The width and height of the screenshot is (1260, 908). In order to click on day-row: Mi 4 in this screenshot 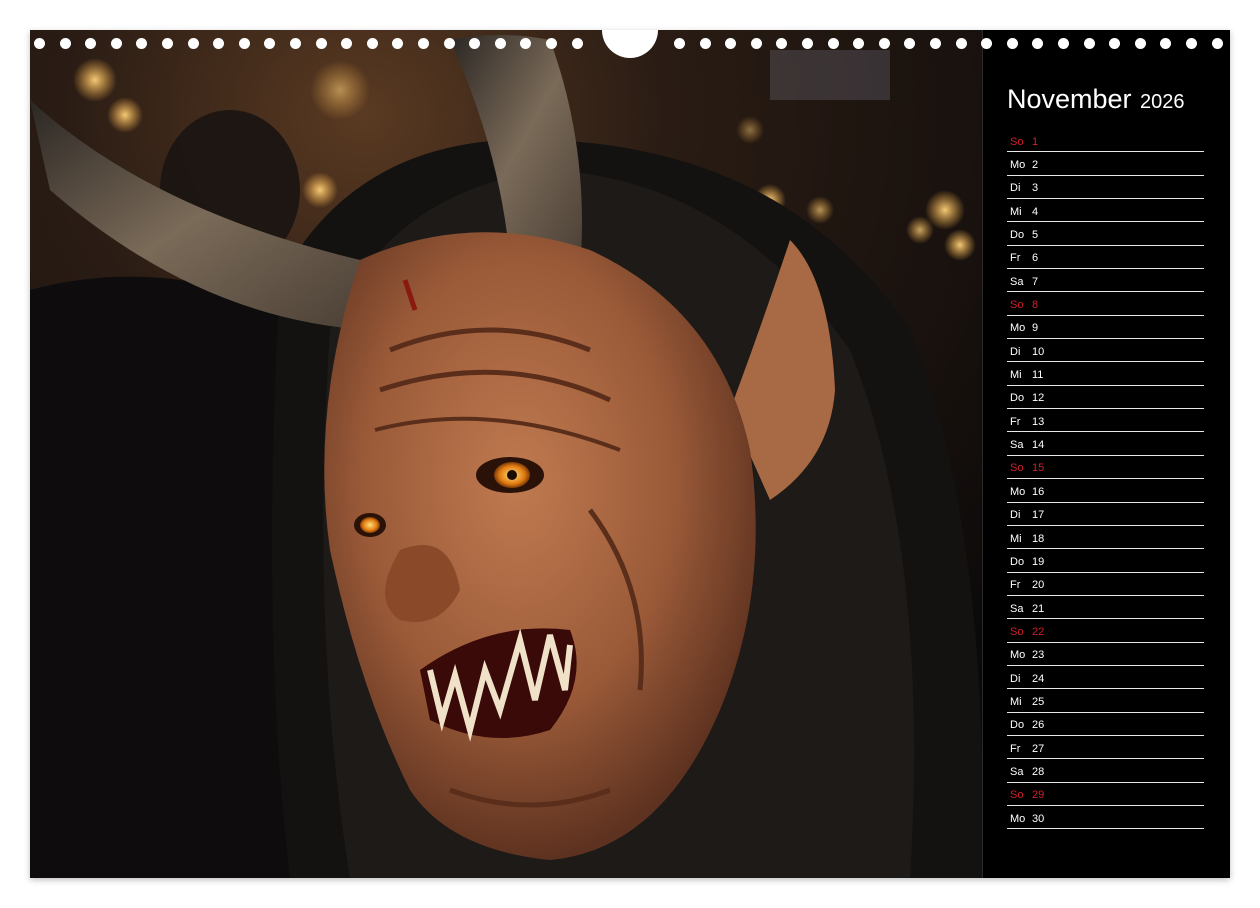, I will do `click(1105, 211)`.